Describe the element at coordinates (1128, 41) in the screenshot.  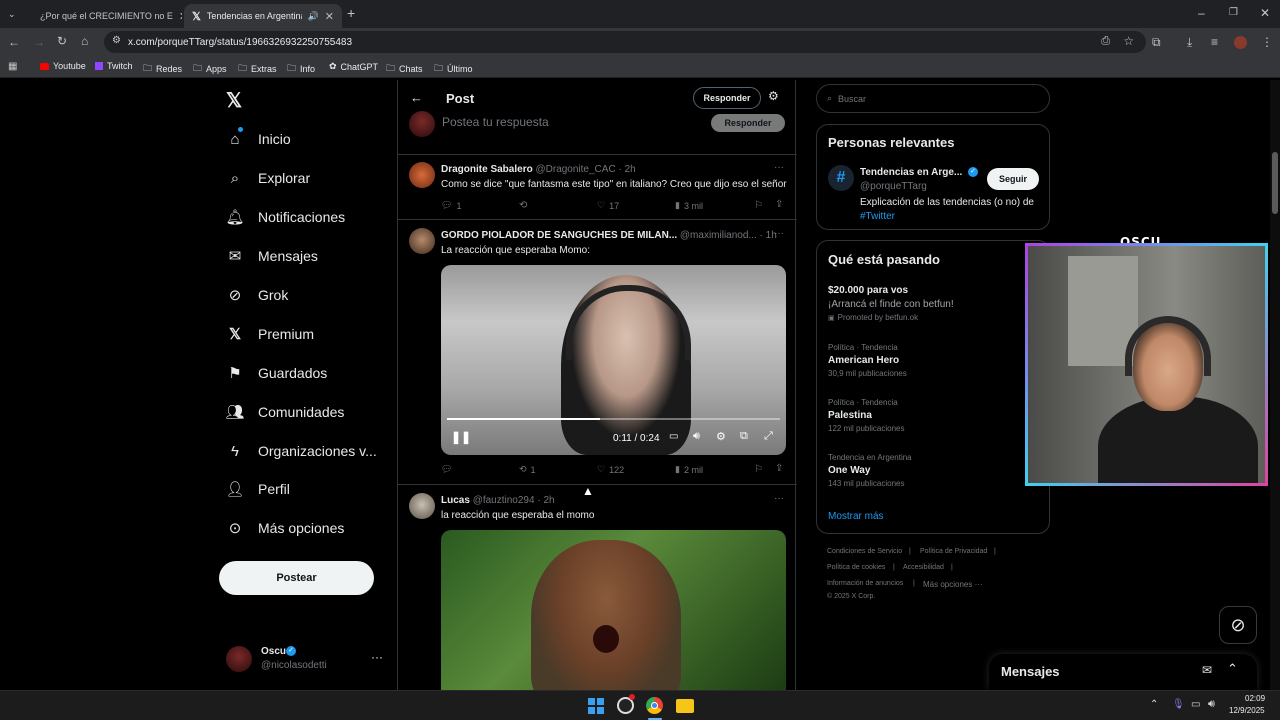
I see `star-icon: ☆` at that location.